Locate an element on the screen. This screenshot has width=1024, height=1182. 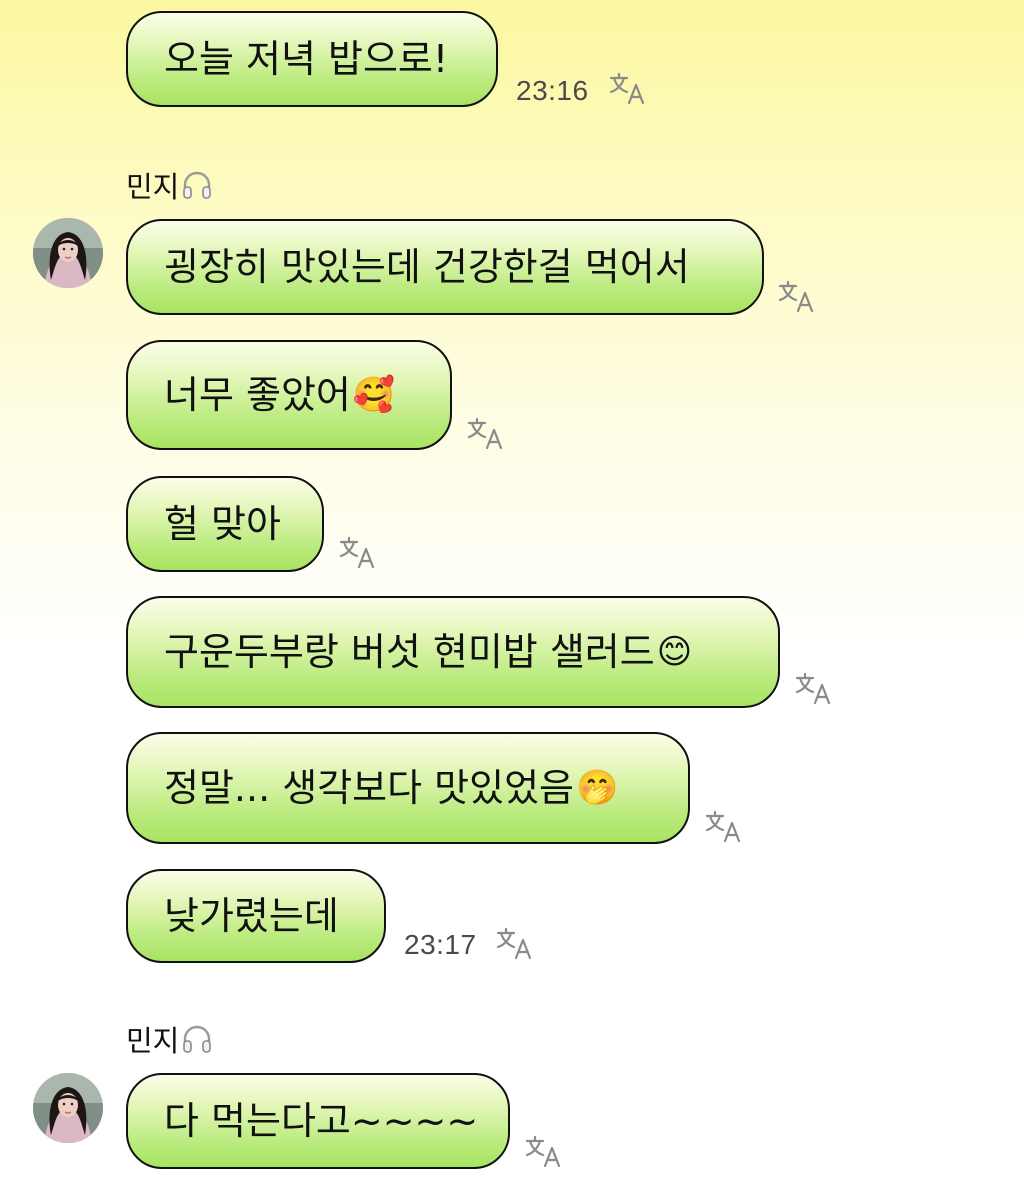
message-bubble: 오늘 저녁 밥으로! is located at coordinates (312, 59).